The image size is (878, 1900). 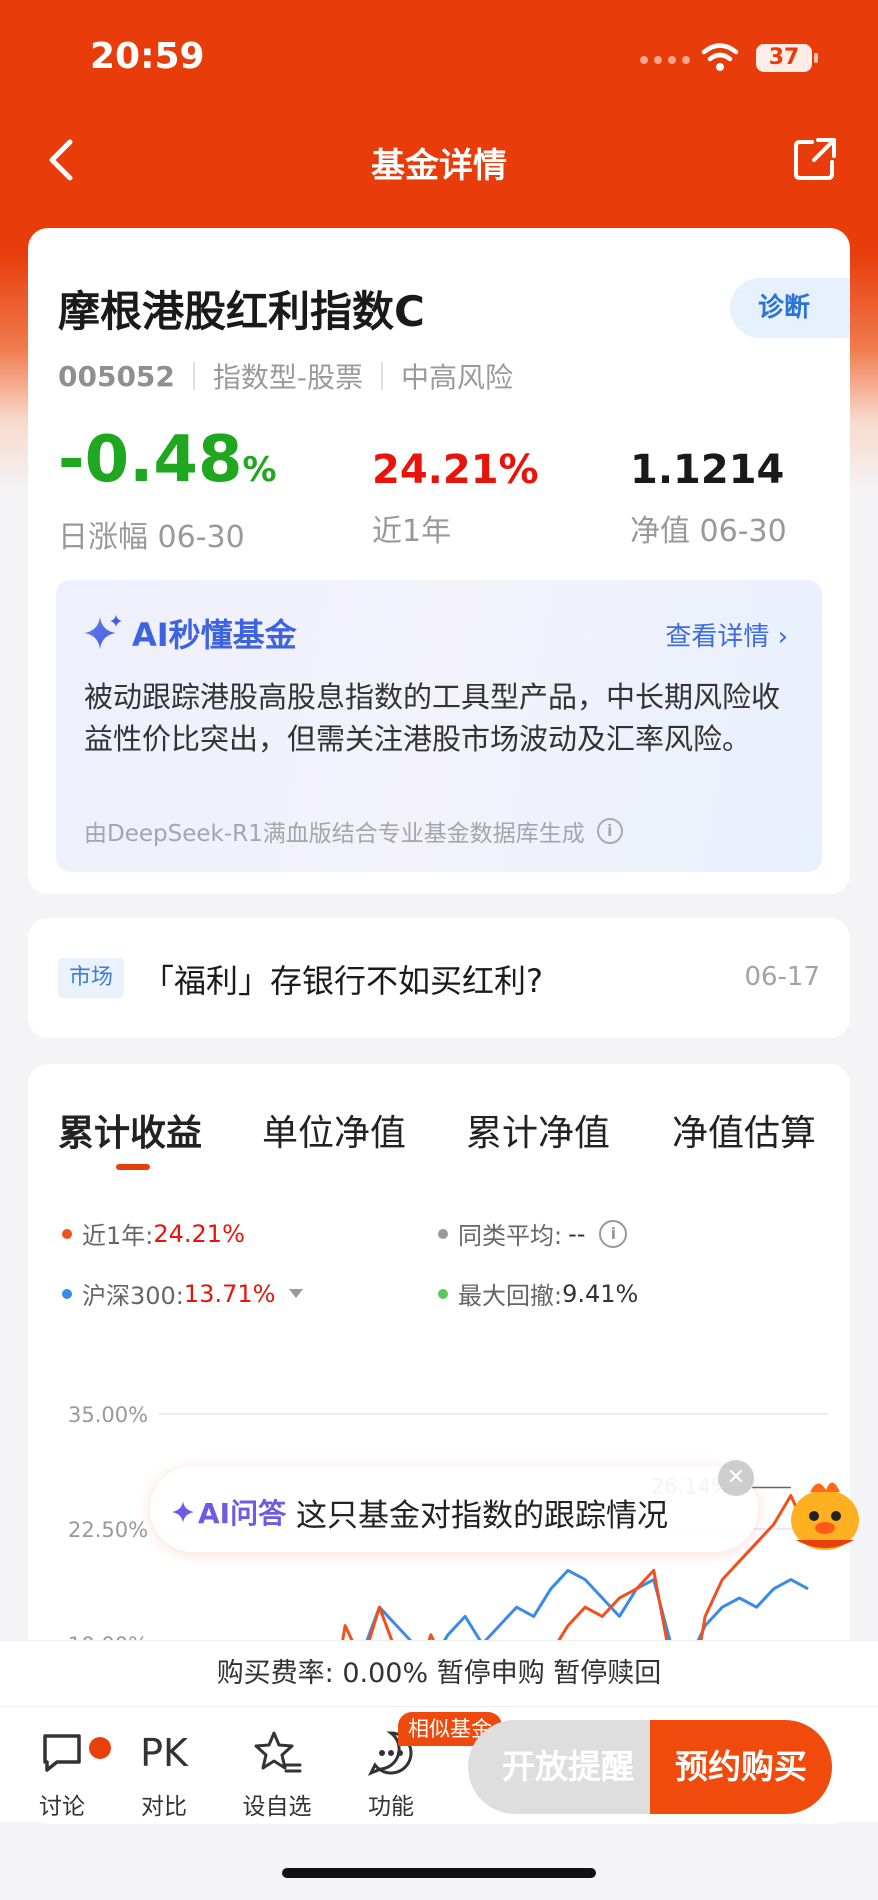 I want to click on fund-code: 005052, so click(x=116, y=376).